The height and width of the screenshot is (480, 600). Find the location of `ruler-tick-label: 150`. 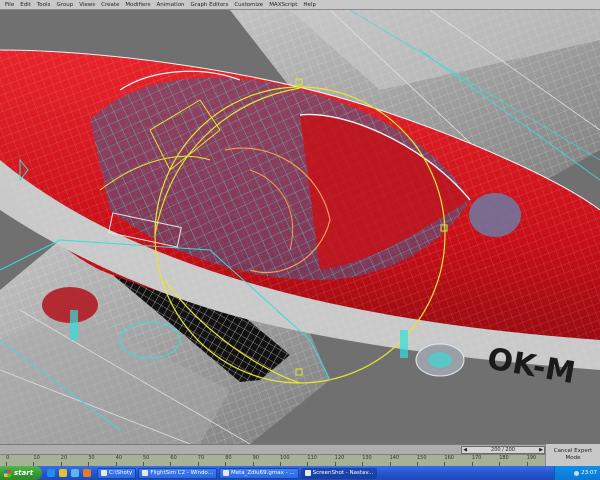

ruler-tick-label: 150 is located at coordinates (422, 458).